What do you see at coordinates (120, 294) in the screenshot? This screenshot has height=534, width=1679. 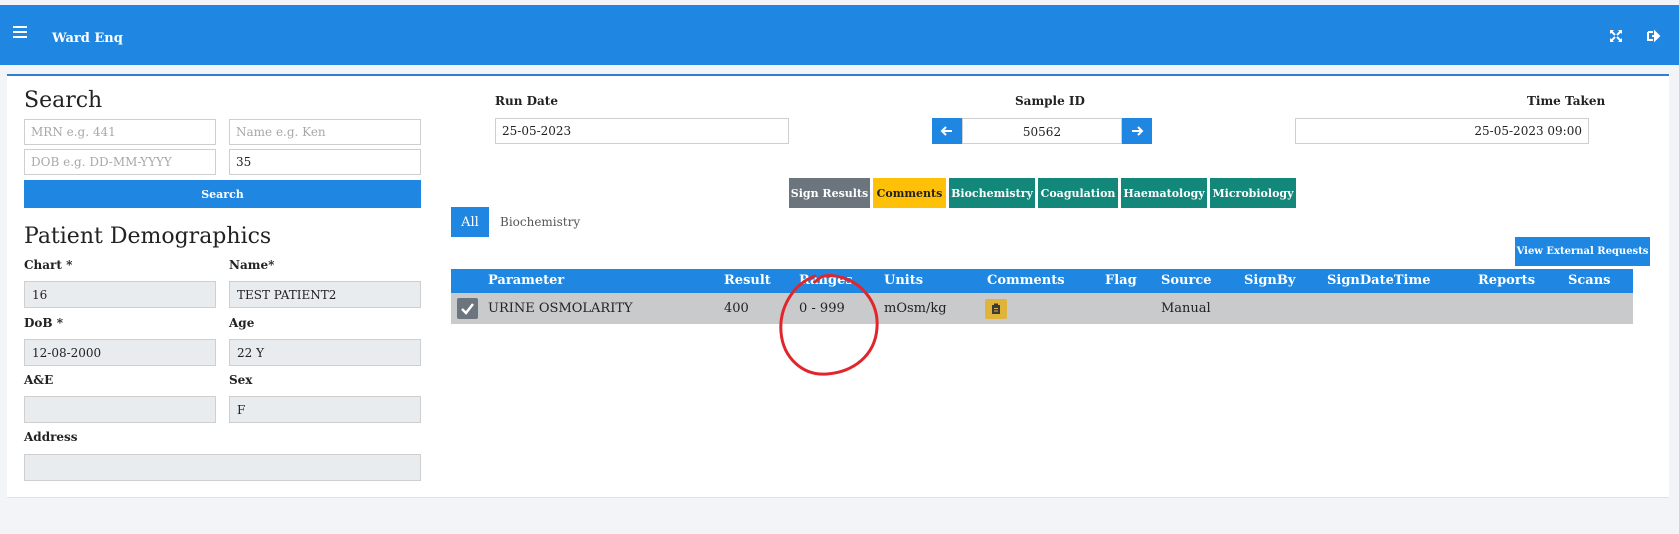 I see `chart-field: 16` at bounding box center [120, 294].